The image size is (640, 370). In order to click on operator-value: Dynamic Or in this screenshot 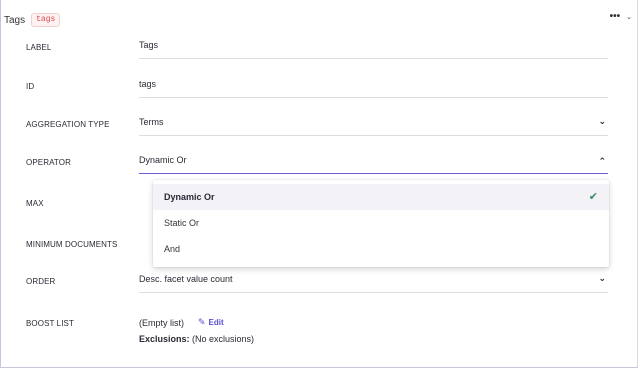, I will do `click(163, 160)`.